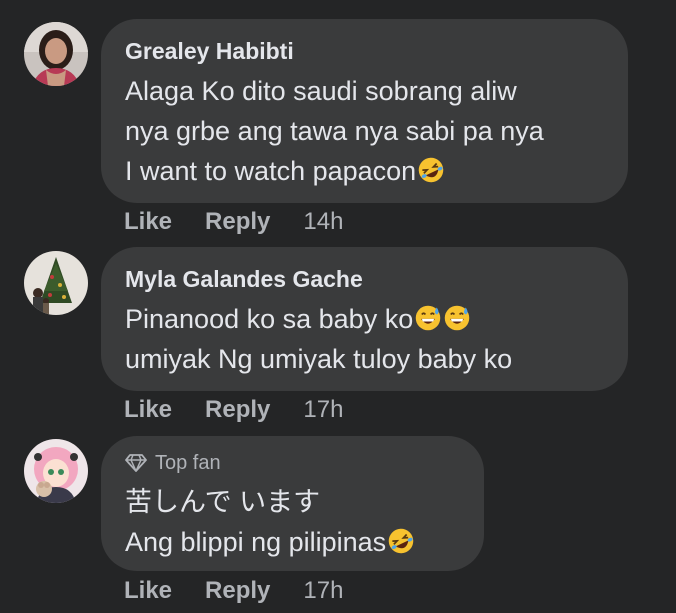 The width and height of the screenshot is (676, 613). What do you see at coordinates (292, 463) in the screenshot?
I see `top-fan-badge: Top fan` at bounding box center [292, 463].